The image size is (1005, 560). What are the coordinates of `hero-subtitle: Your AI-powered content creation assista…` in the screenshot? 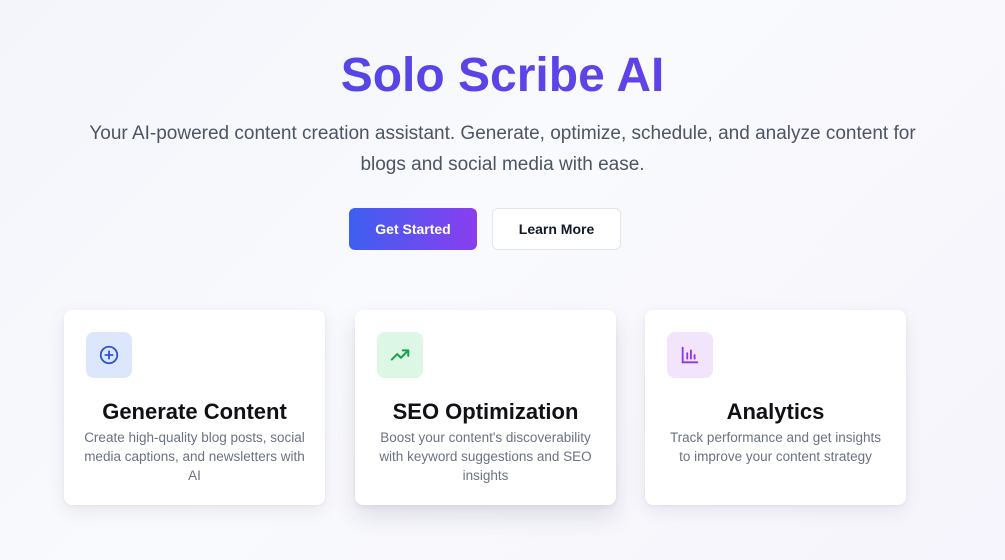 It's located at (502, 149).